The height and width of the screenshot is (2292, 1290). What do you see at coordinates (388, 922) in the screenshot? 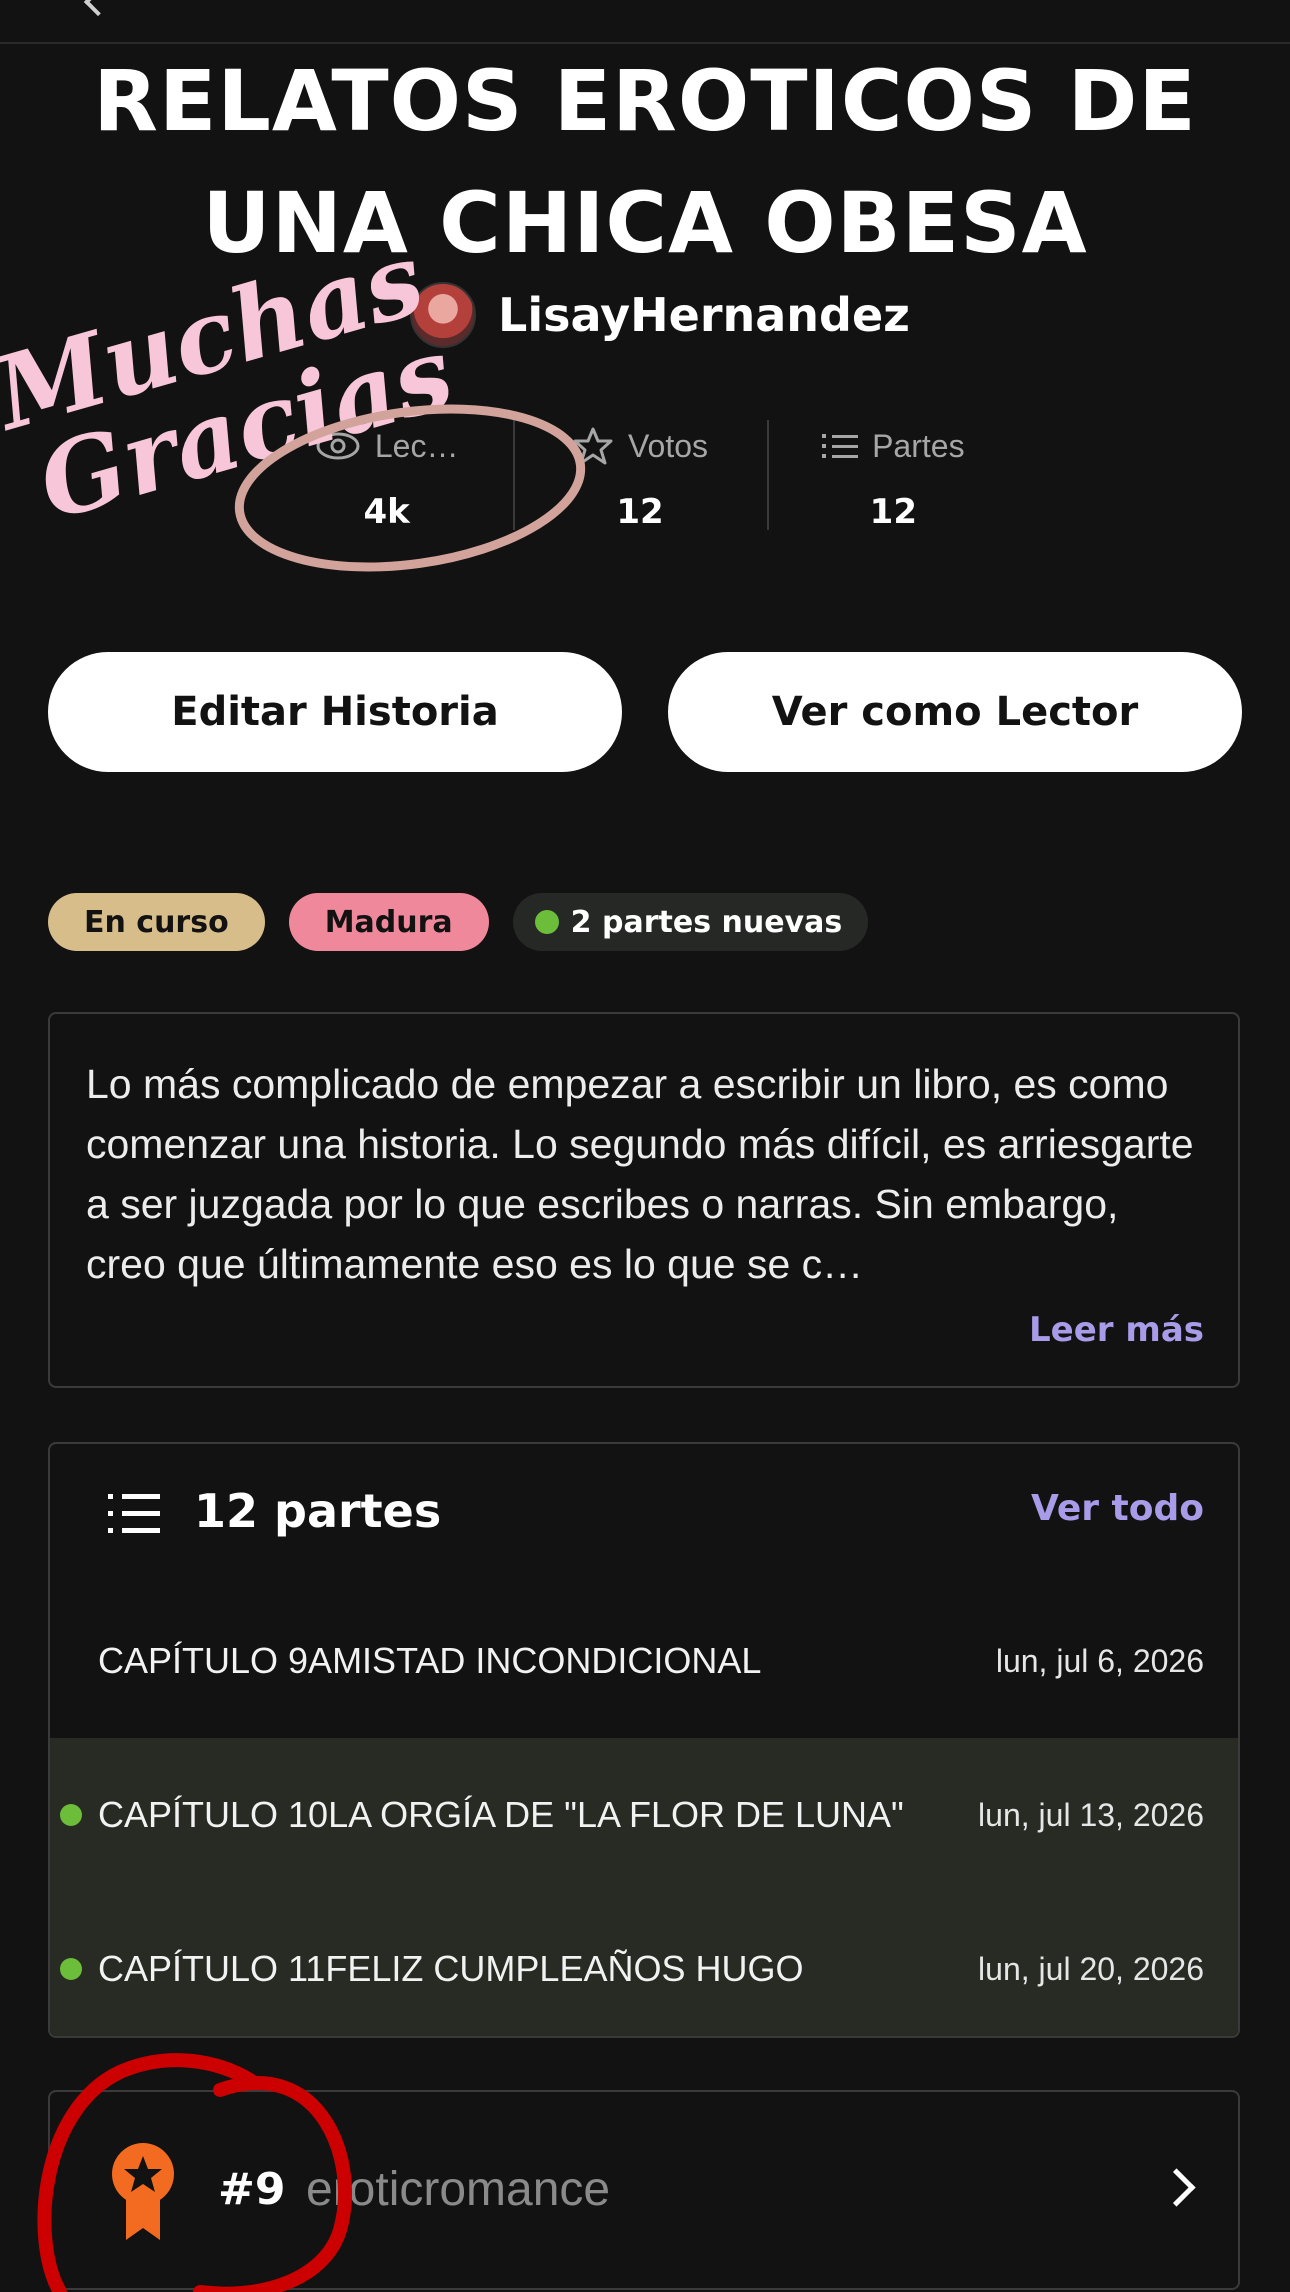
I see `rating-badge: Madura` at bounding box center [388, 922].